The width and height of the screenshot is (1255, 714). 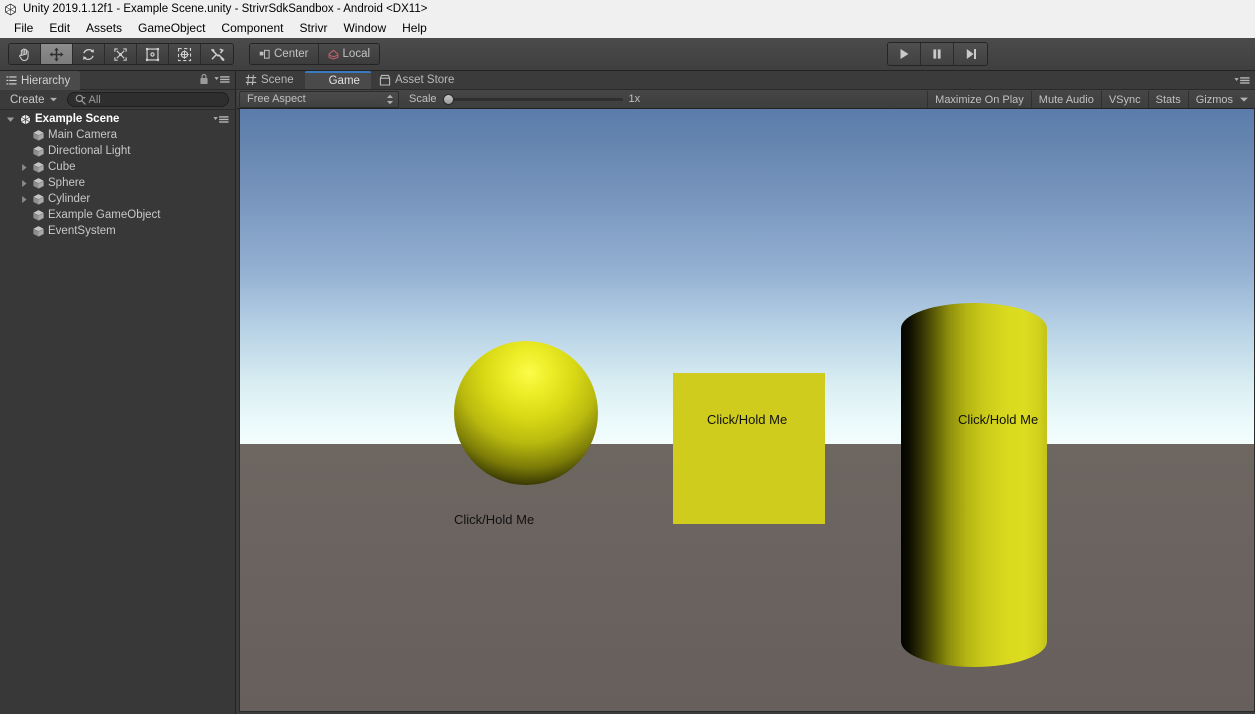 I want to click on hand-tool-button, so click(x=25, y=54).